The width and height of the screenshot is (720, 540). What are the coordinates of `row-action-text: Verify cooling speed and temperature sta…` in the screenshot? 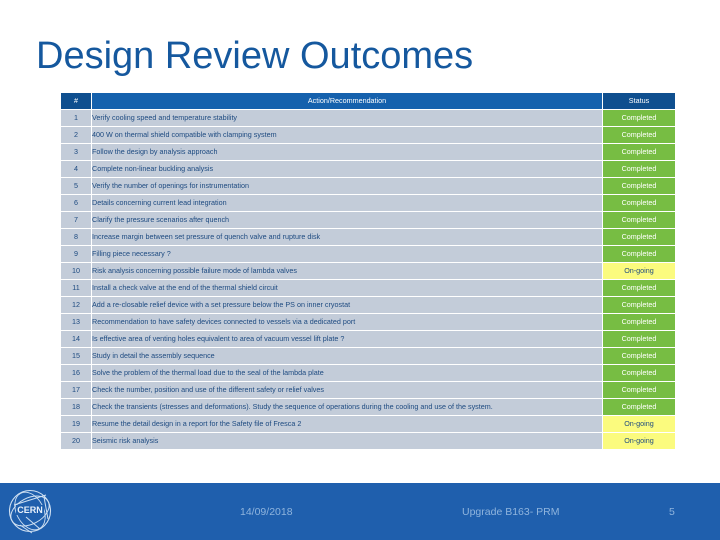 It's located at (347, 118).